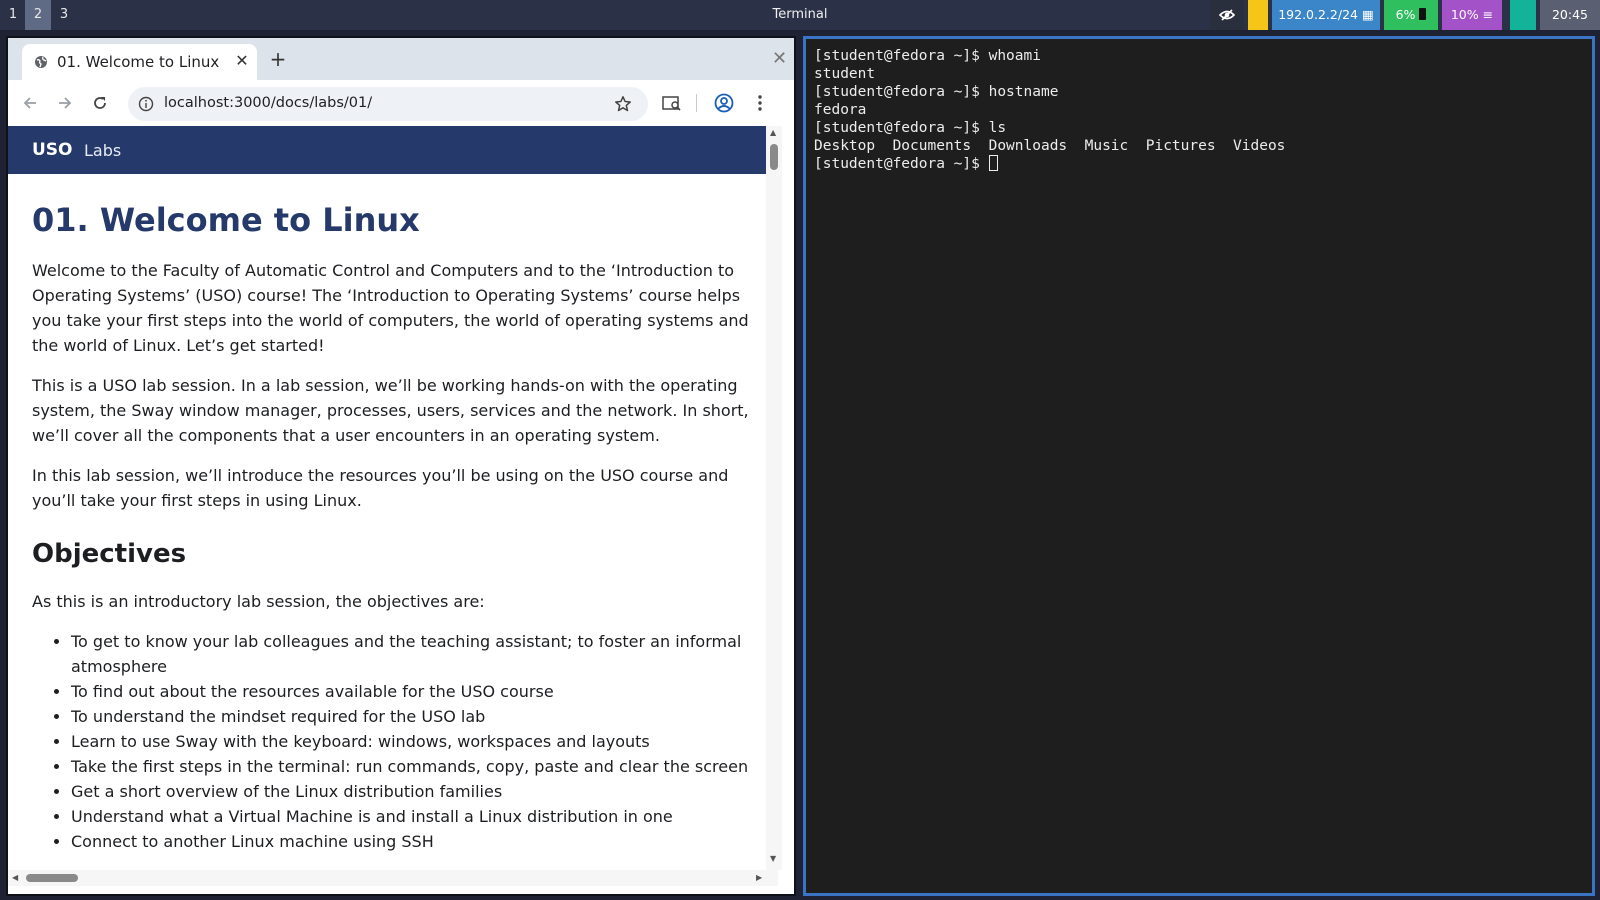  I want to click on horizontal-scrollbar: ◀ ▶, so click(393, 878).